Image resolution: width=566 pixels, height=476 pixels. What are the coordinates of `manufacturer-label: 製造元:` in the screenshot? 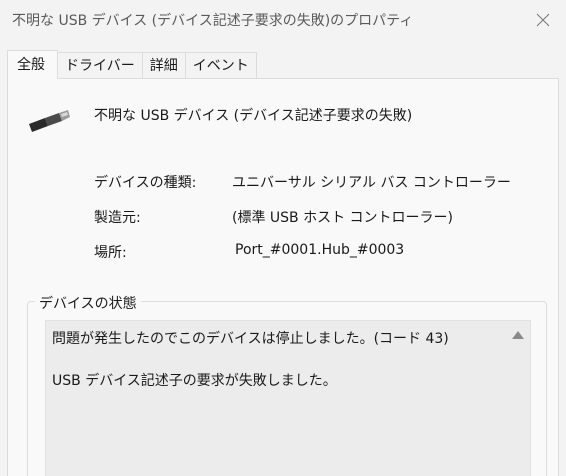 It's located at (117, 218).